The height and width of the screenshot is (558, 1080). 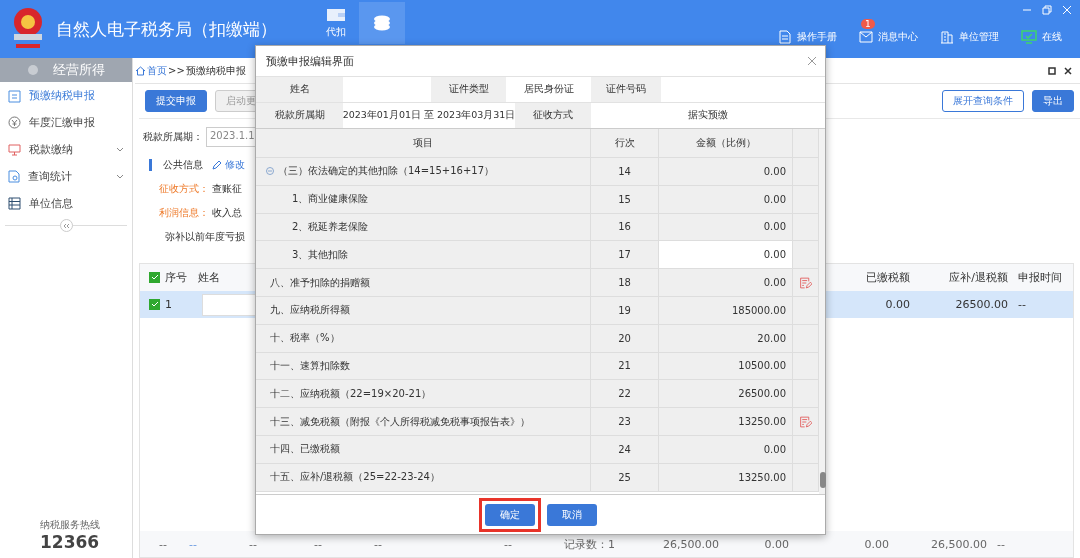 I want to click on line-number: 24, so click(x=625, y=449).